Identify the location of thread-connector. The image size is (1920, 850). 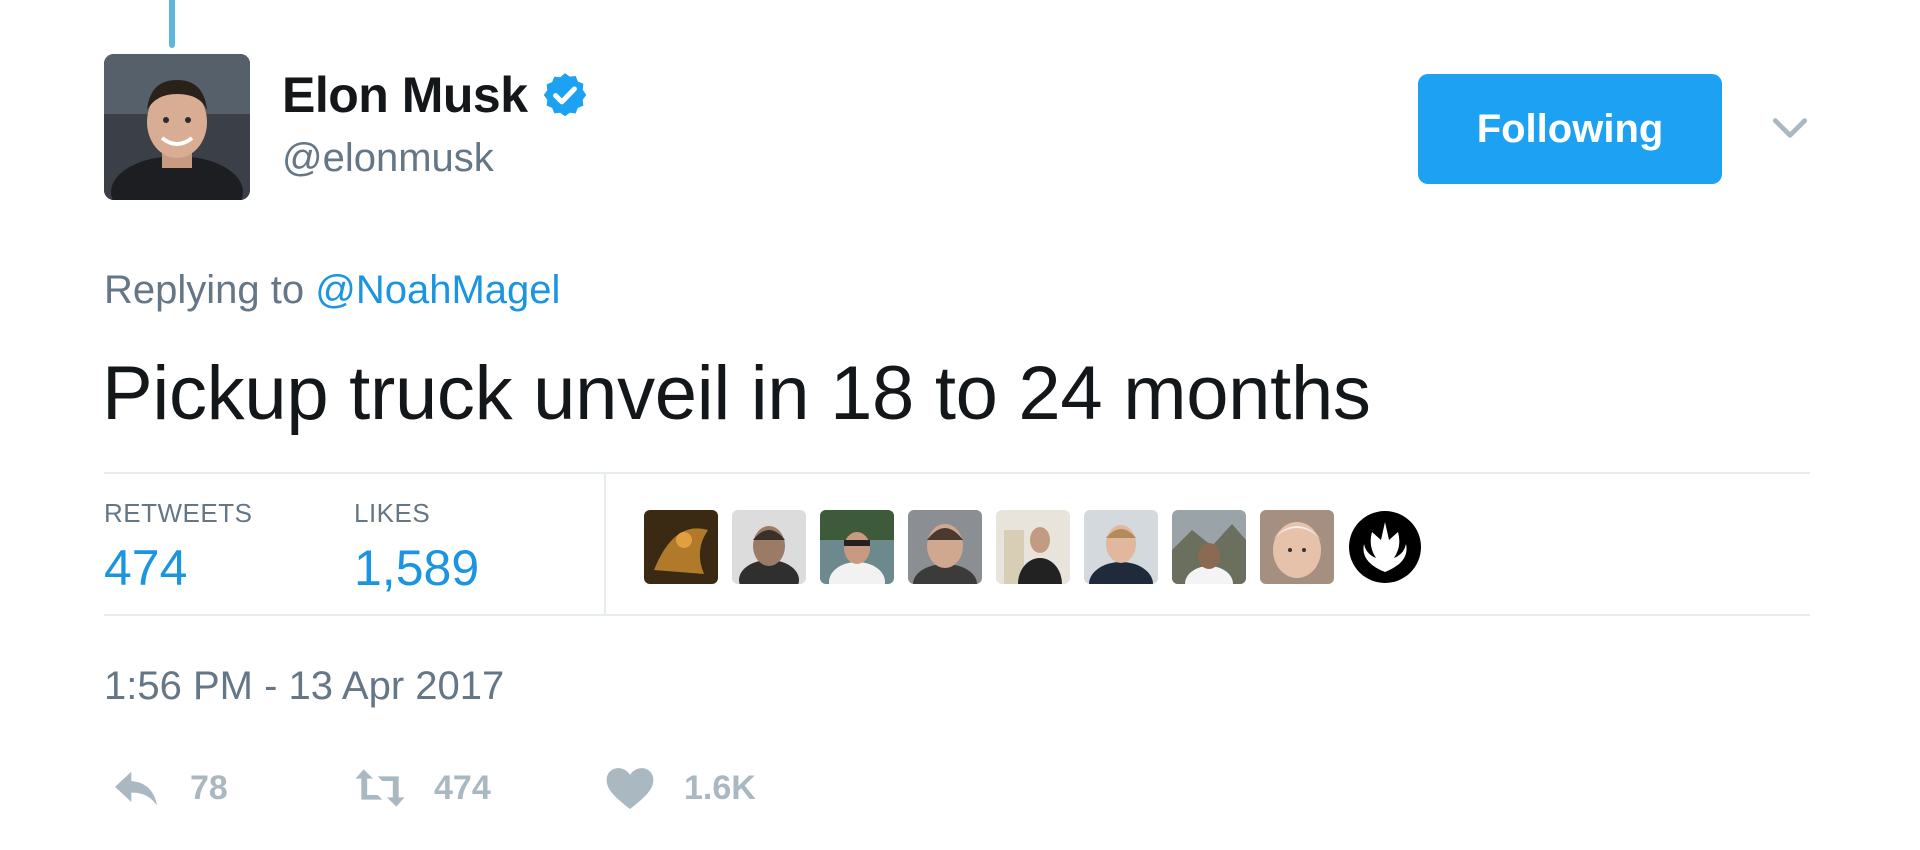
(172, 24).